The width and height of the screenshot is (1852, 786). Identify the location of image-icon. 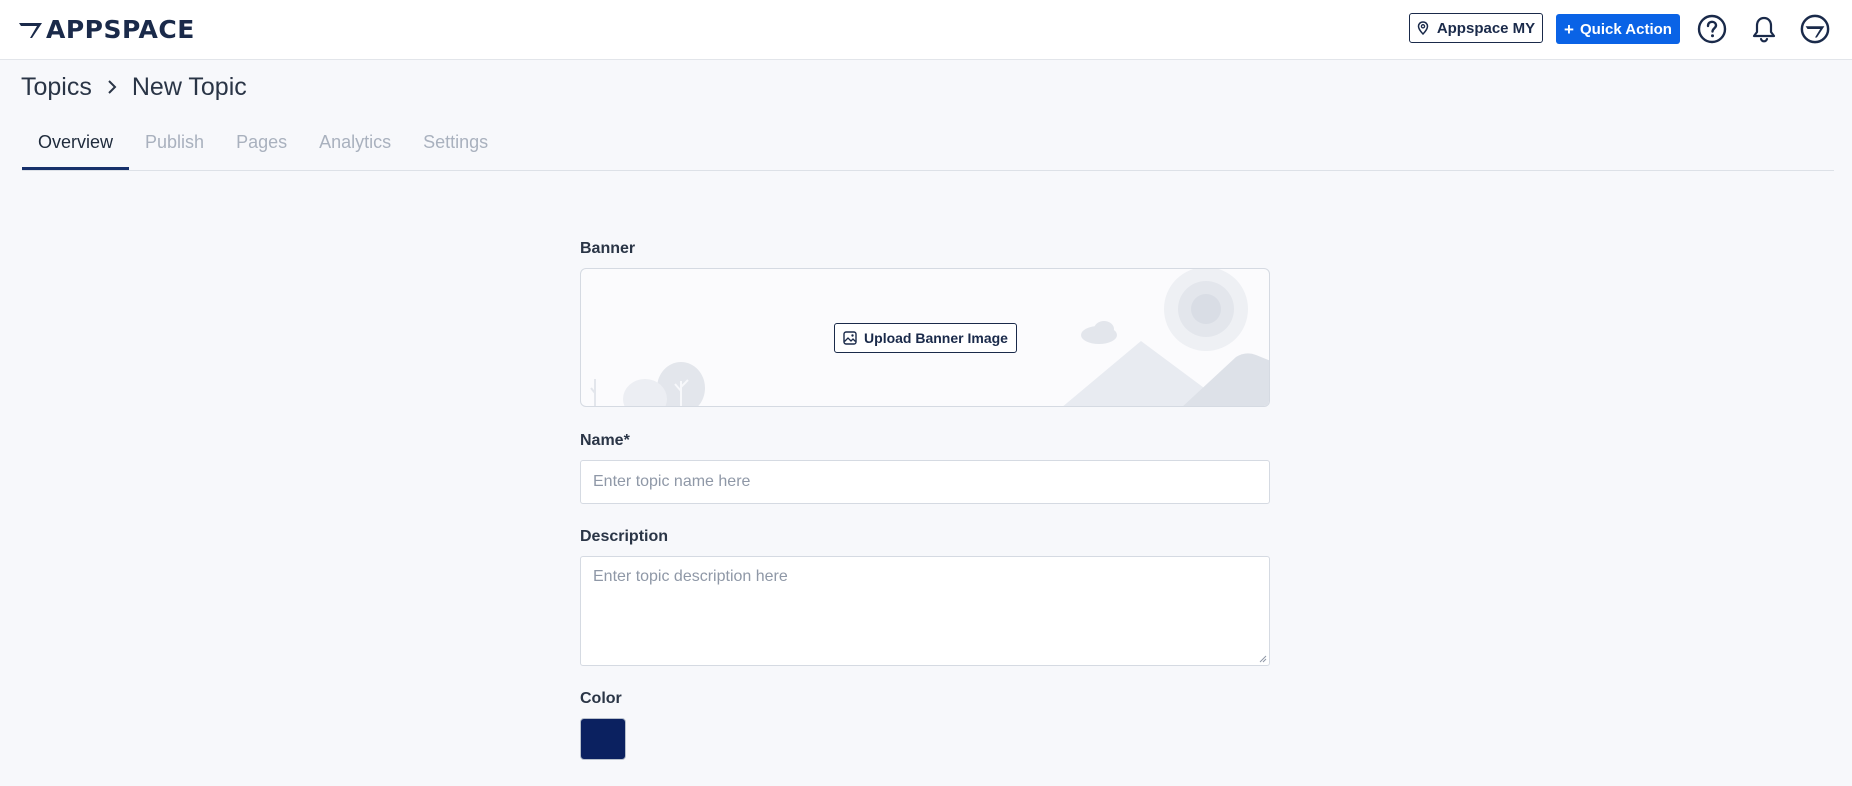
(850, 338).